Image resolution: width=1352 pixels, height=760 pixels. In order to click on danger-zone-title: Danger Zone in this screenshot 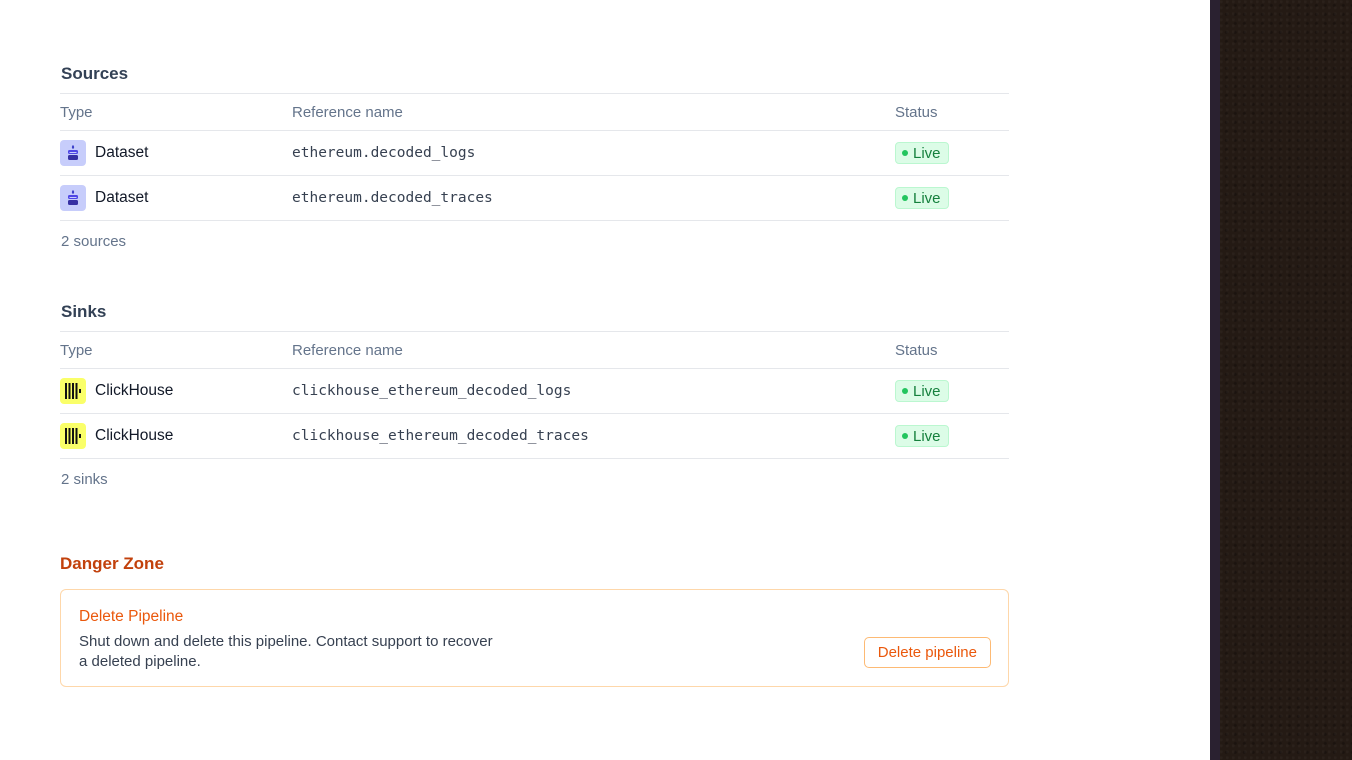, I will do `click(112, 563)`.